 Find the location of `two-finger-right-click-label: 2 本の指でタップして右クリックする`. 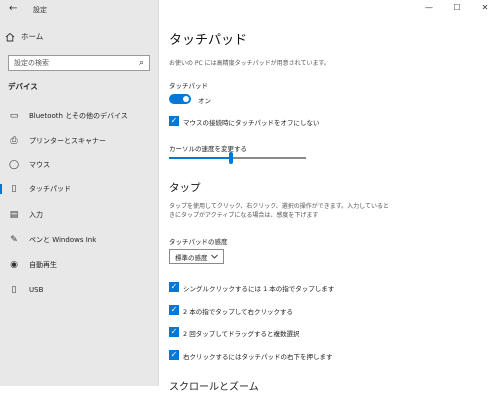

two-finger-right-click-label: 2 本の指でタップして右クリックする is located at coordinates (238, 312).